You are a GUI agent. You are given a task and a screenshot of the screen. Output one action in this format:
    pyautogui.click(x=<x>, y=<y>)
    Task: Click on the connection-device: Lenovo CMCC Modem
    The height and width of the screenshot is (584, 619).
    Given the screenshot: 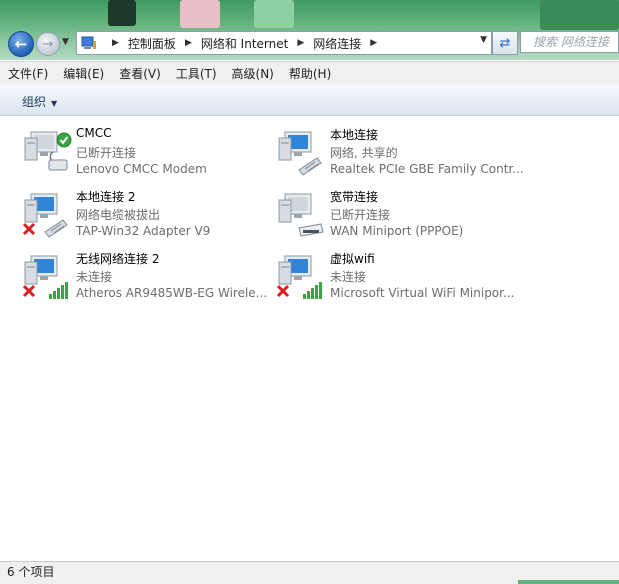 What is the action you would take?
    pyautogui.click(x=141, y=169)
    